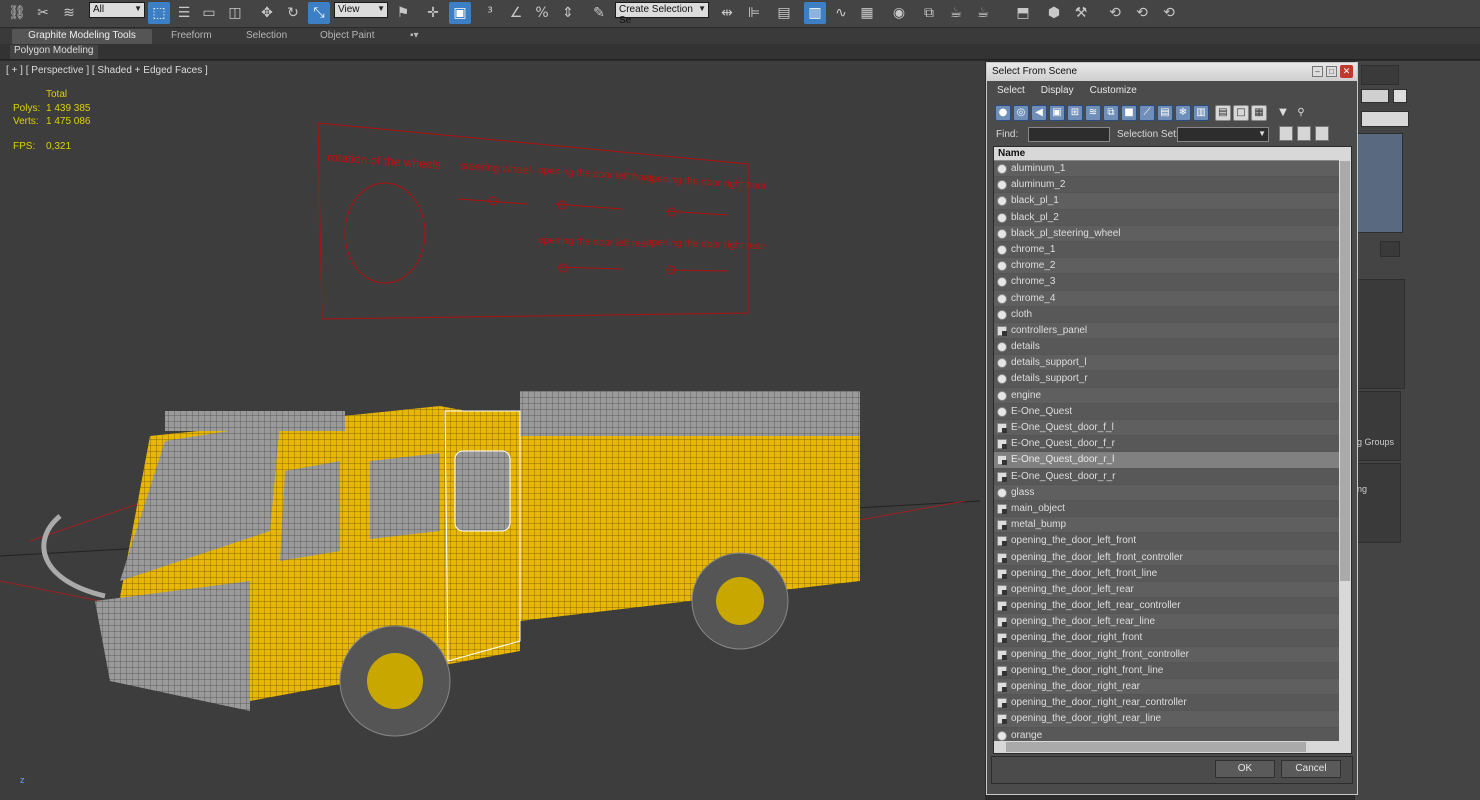  What do you see at coordinates (516, 13) in the screenshot?
I see `angle-snap-icon: ∠` at bounding box center [516, 13].